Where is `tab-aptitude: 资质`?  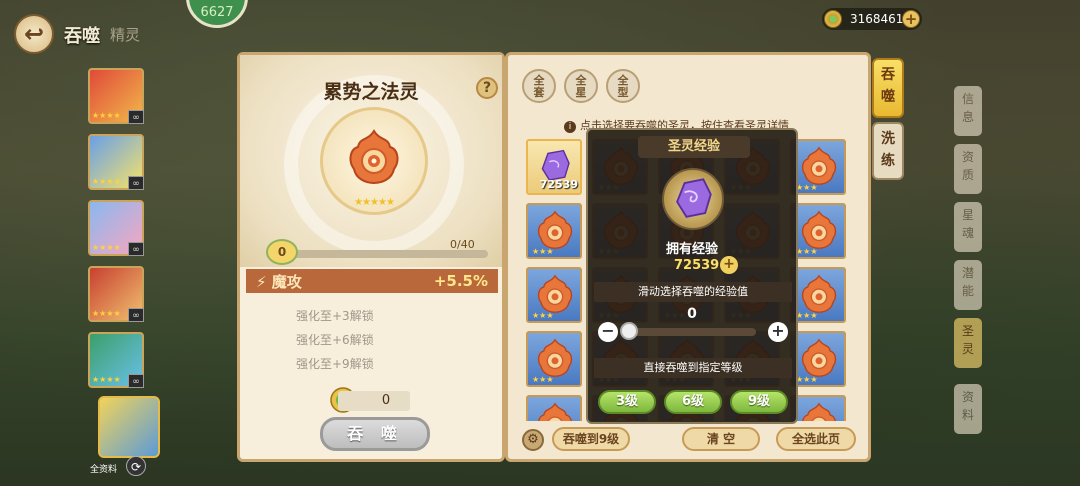 tab-aptitude: 资质 is located at coordinates (968, 169).